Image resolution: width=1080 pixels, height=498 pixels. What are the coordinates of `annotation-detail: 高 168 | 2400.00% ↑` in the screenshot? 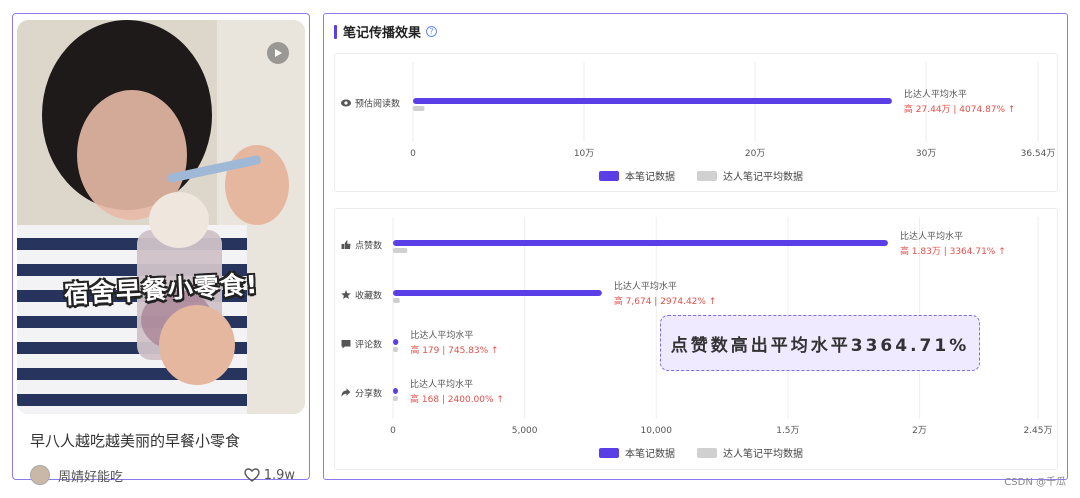 It's located at (457, 399).